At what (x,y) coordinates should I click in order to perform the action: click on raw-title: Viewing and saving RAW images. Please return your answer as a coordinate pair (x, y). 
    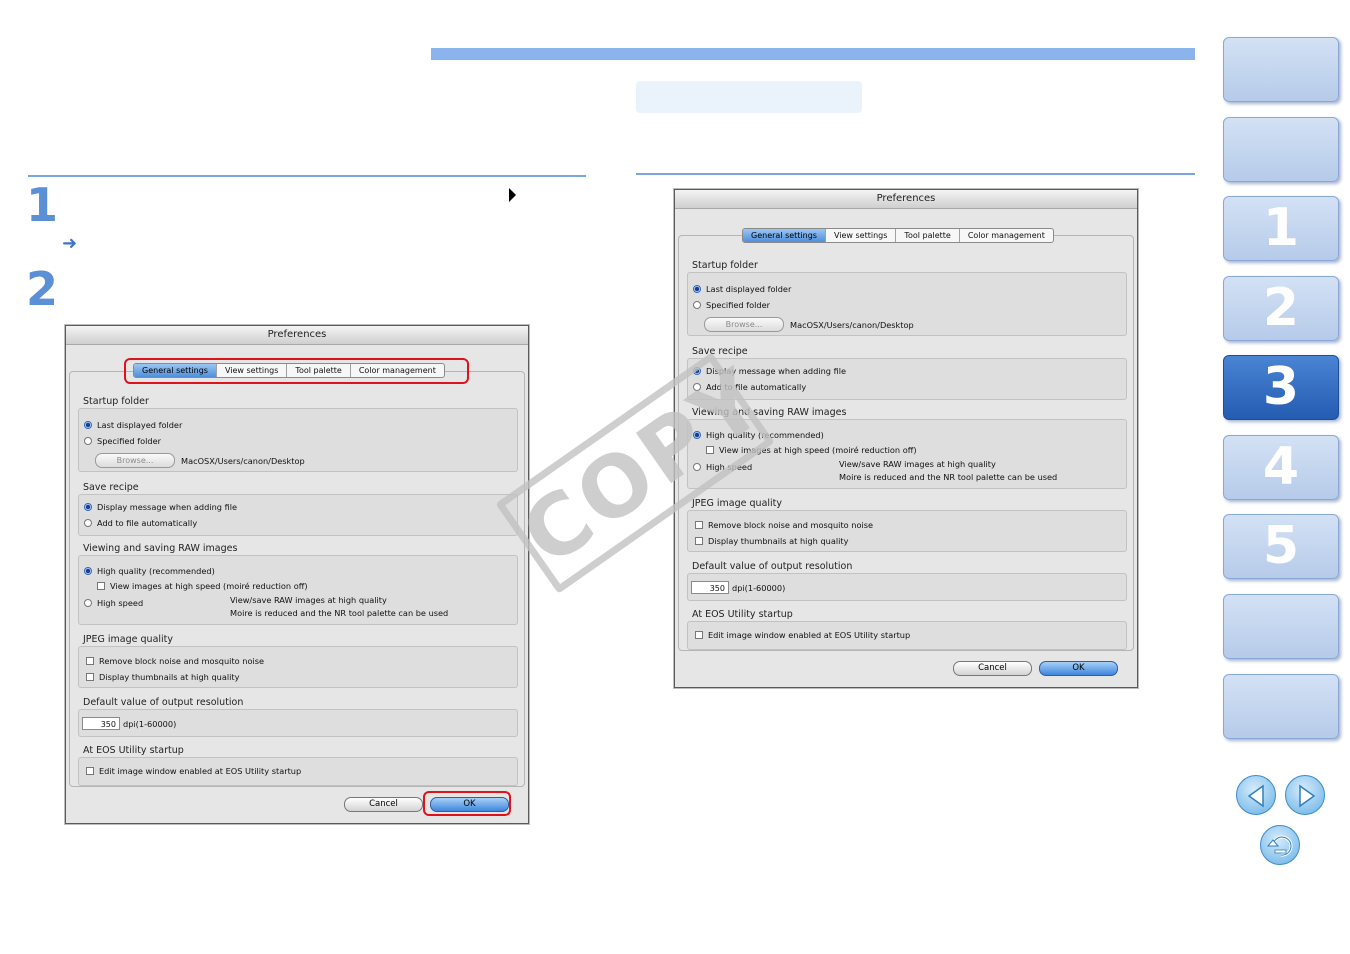
    Looking at the image, I should click on (160, 548).